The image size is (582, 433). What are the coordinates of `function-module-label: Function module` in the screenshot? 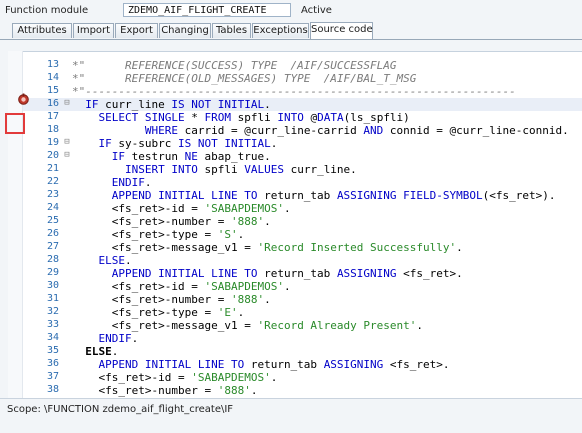 It's located at (47, 10).